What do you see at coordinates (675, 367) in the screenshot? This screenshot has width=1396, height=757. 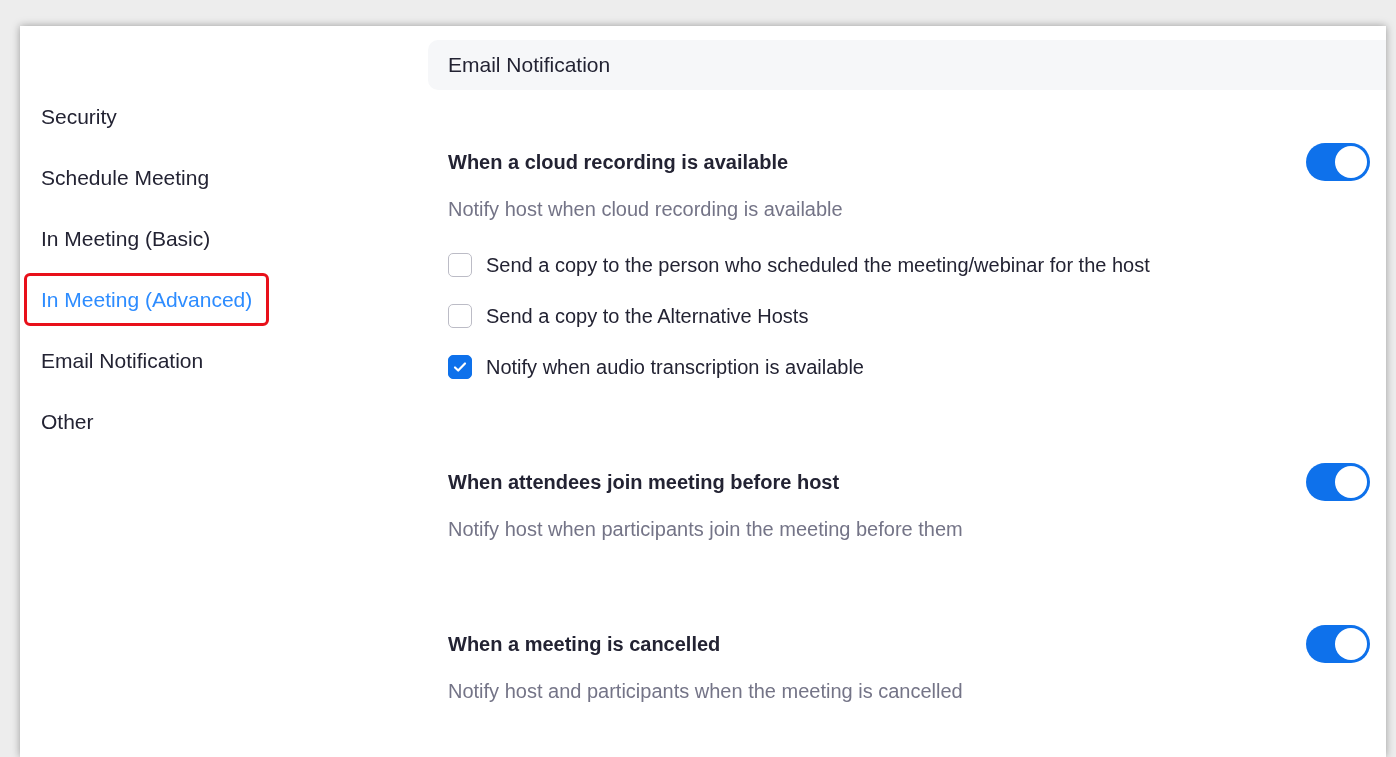 I see `checkbox-label: Notify when audio transcription is available` at bounding box center [675, 367].